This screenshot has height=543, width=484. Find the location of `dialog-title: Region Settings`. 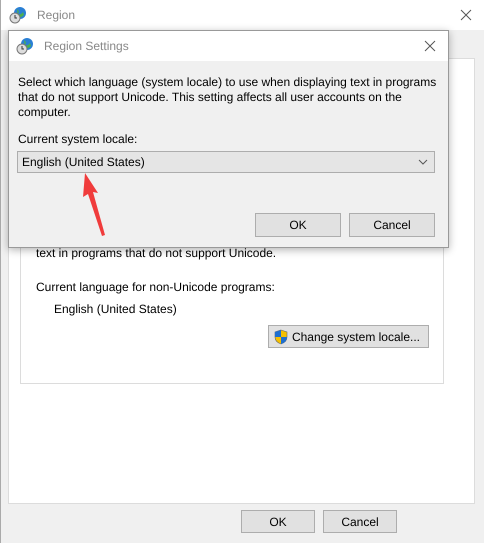

dialog-title: Region Settings is located at coordinates (87, 46).